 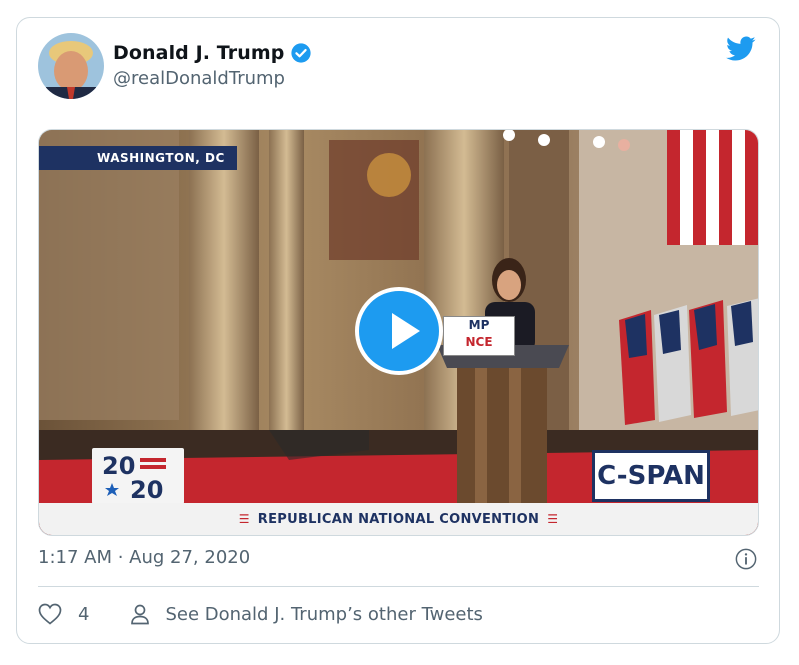 I want to click on star-icon, so click(x=112, y=489).